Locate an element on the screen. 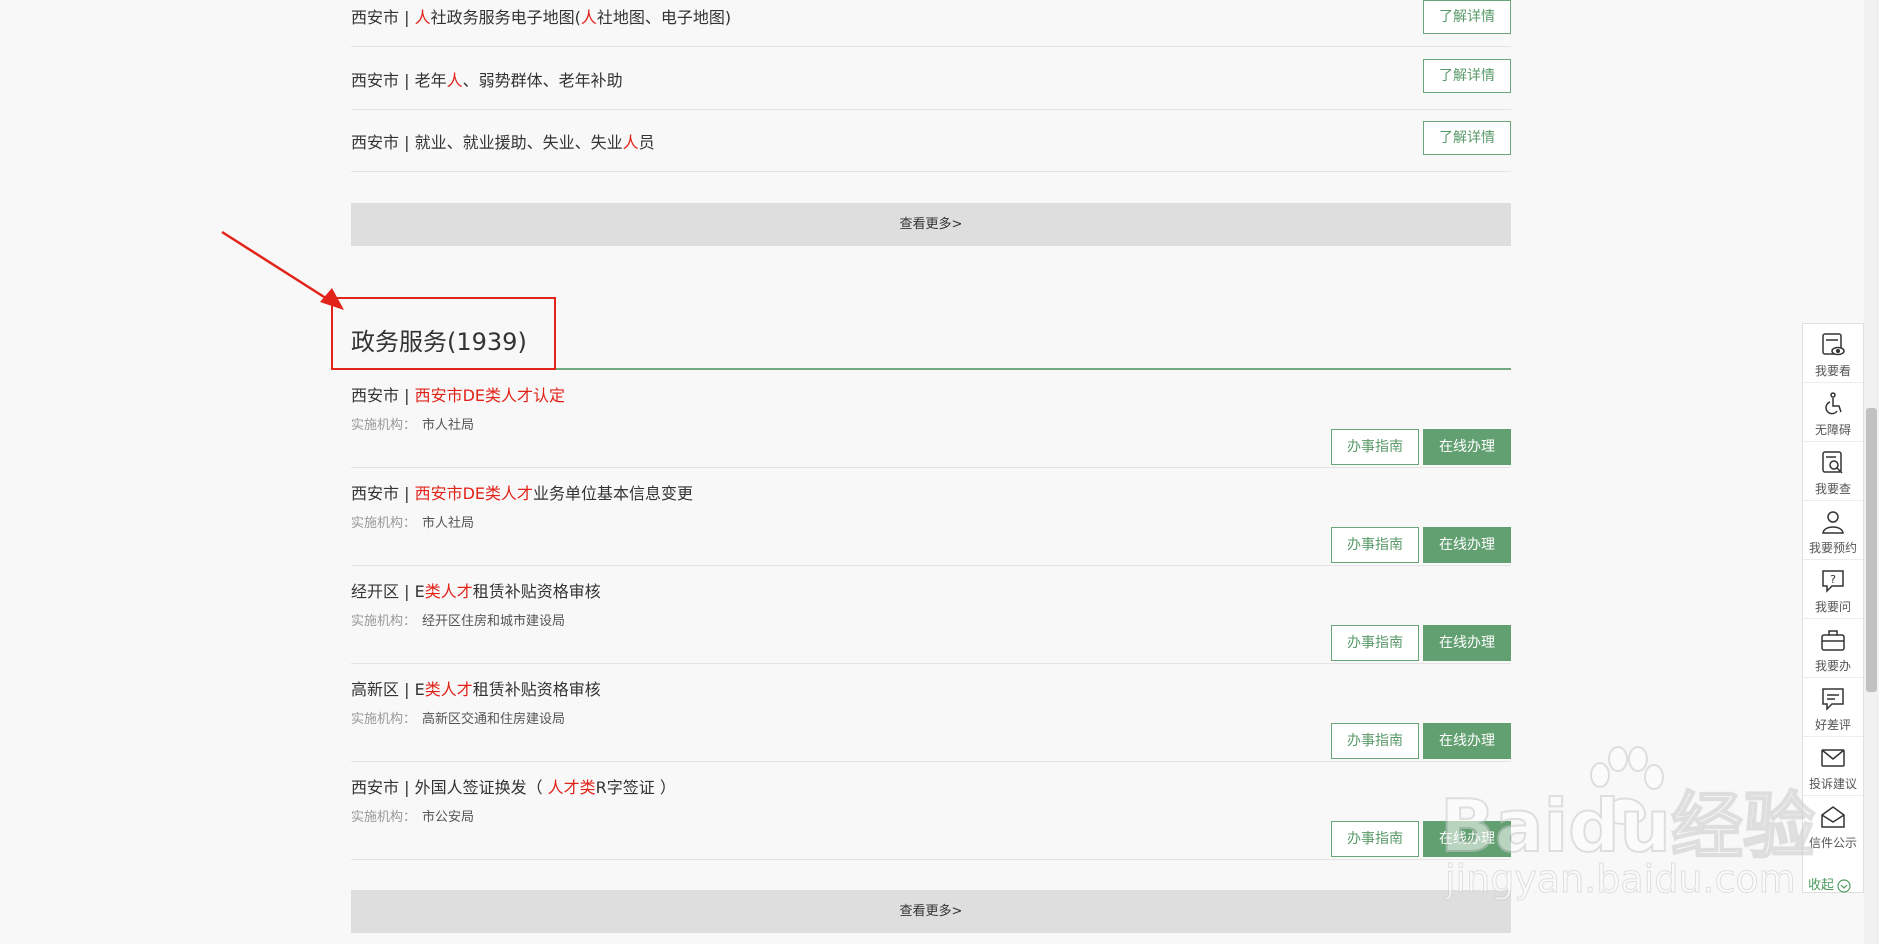 This screenshot has height=944, width=1879. sidebar-item-label: 投诉建议 is located at coordinates (1832, 784).